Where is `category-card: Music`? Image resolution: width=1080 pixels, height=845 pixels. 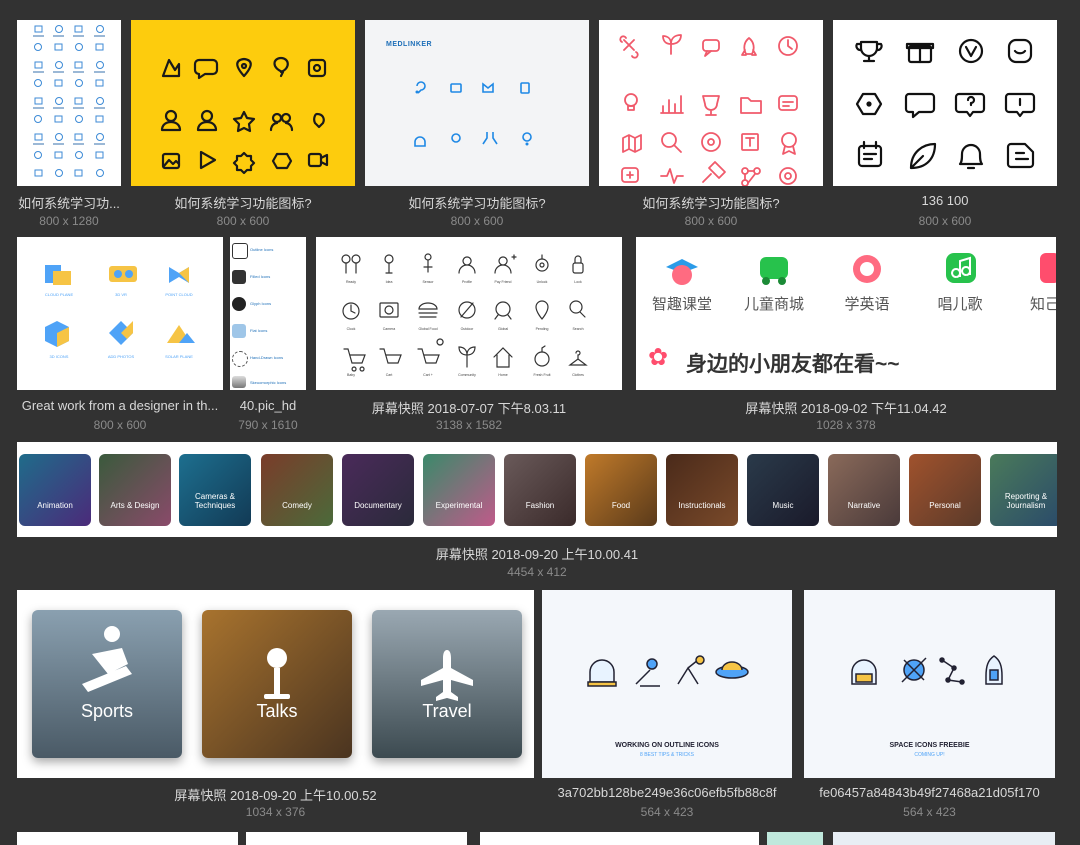
category-card: Music is located at coordinates (783, 490).